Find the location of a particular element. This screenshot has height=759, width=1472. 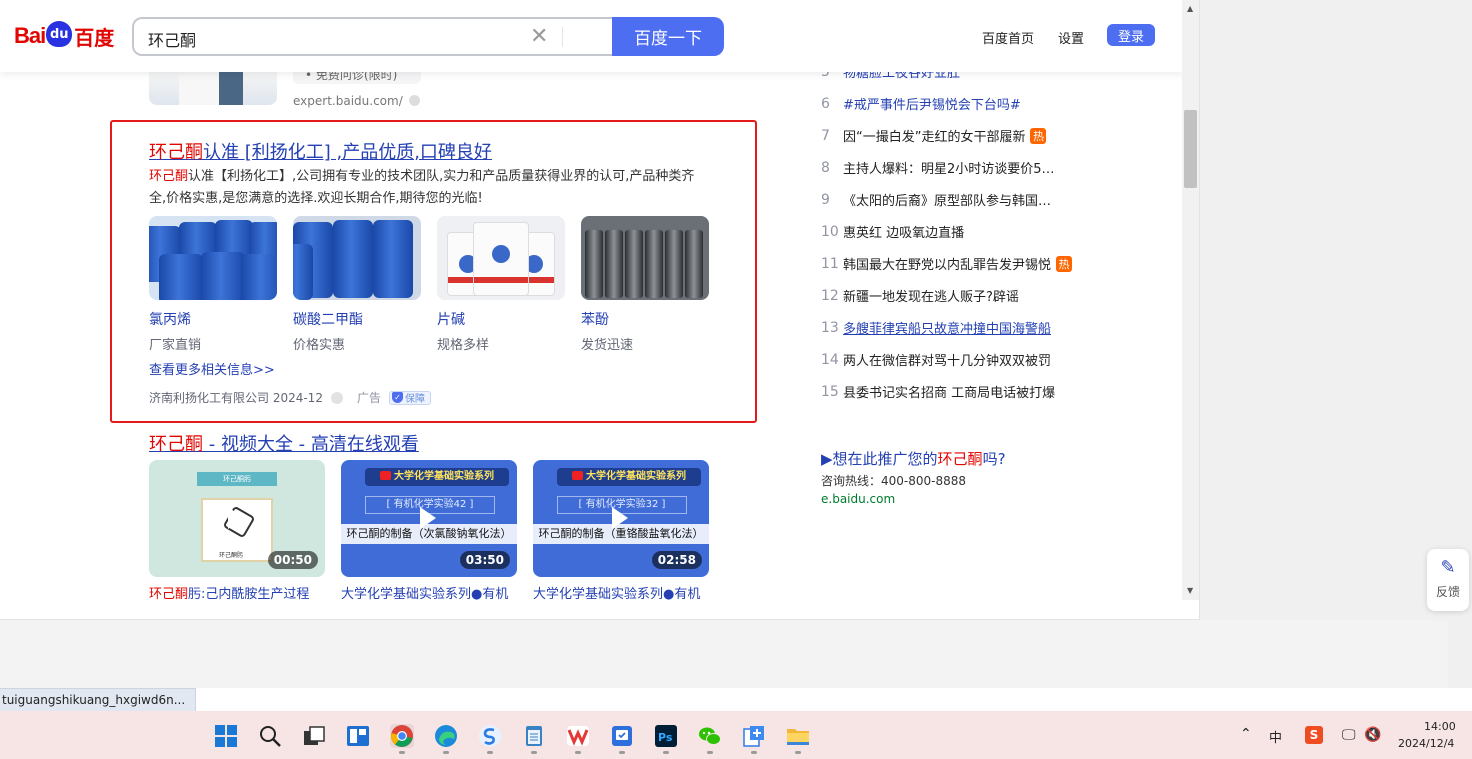

scroll-down-arrow-icon: ▼ is located at coordinates (1190, 590).